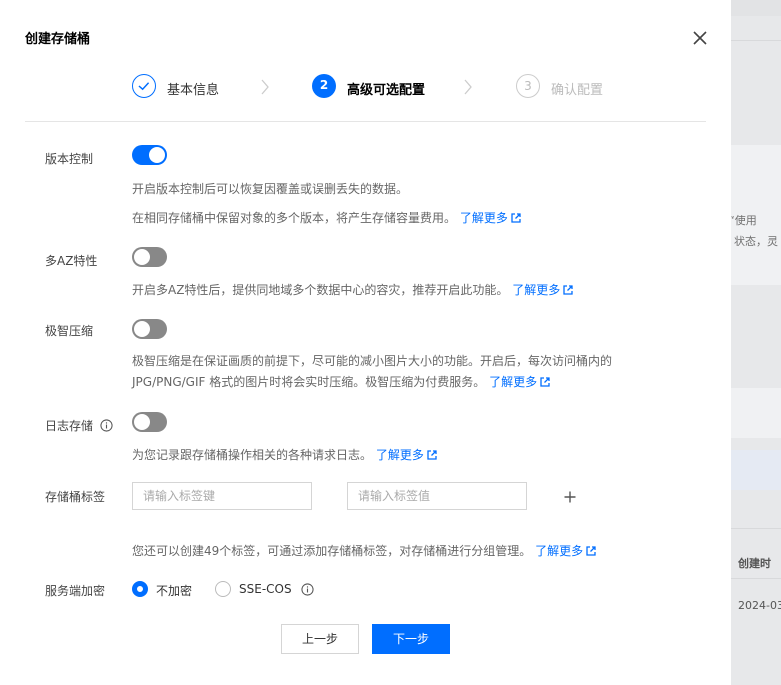 This screenshot has height=685, width=781. I want to click on background-page: “使用 状态，灵 创建时 2024-03, so click(756, 342).